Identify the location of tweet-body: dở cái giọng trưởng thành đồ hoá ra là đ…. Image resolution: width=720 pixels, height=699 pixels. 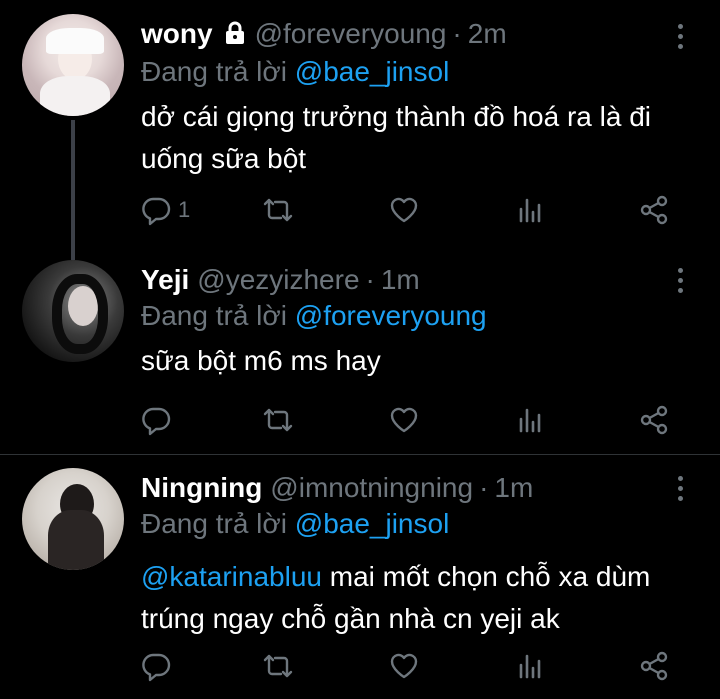
(396, 137).